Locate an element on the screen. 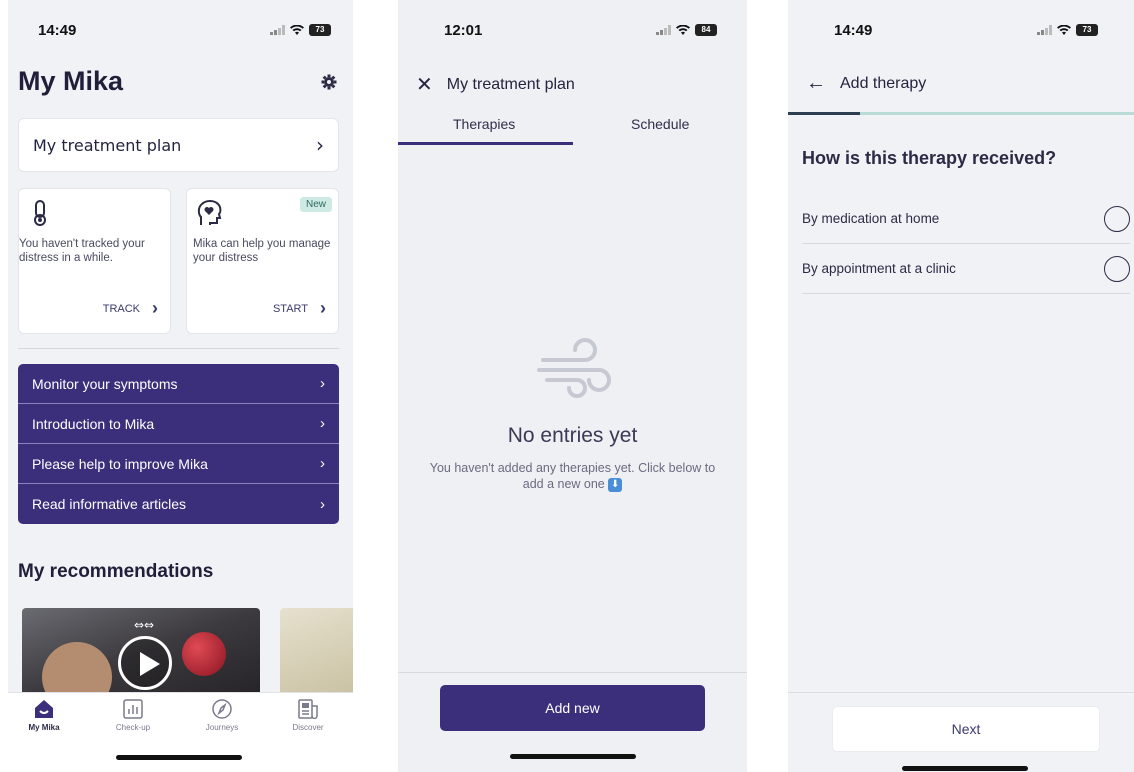 The width and height of the screenshot is (1134, 772). menu-item-introduction: Introduction to Mika › is located at coordinates (178, 424).